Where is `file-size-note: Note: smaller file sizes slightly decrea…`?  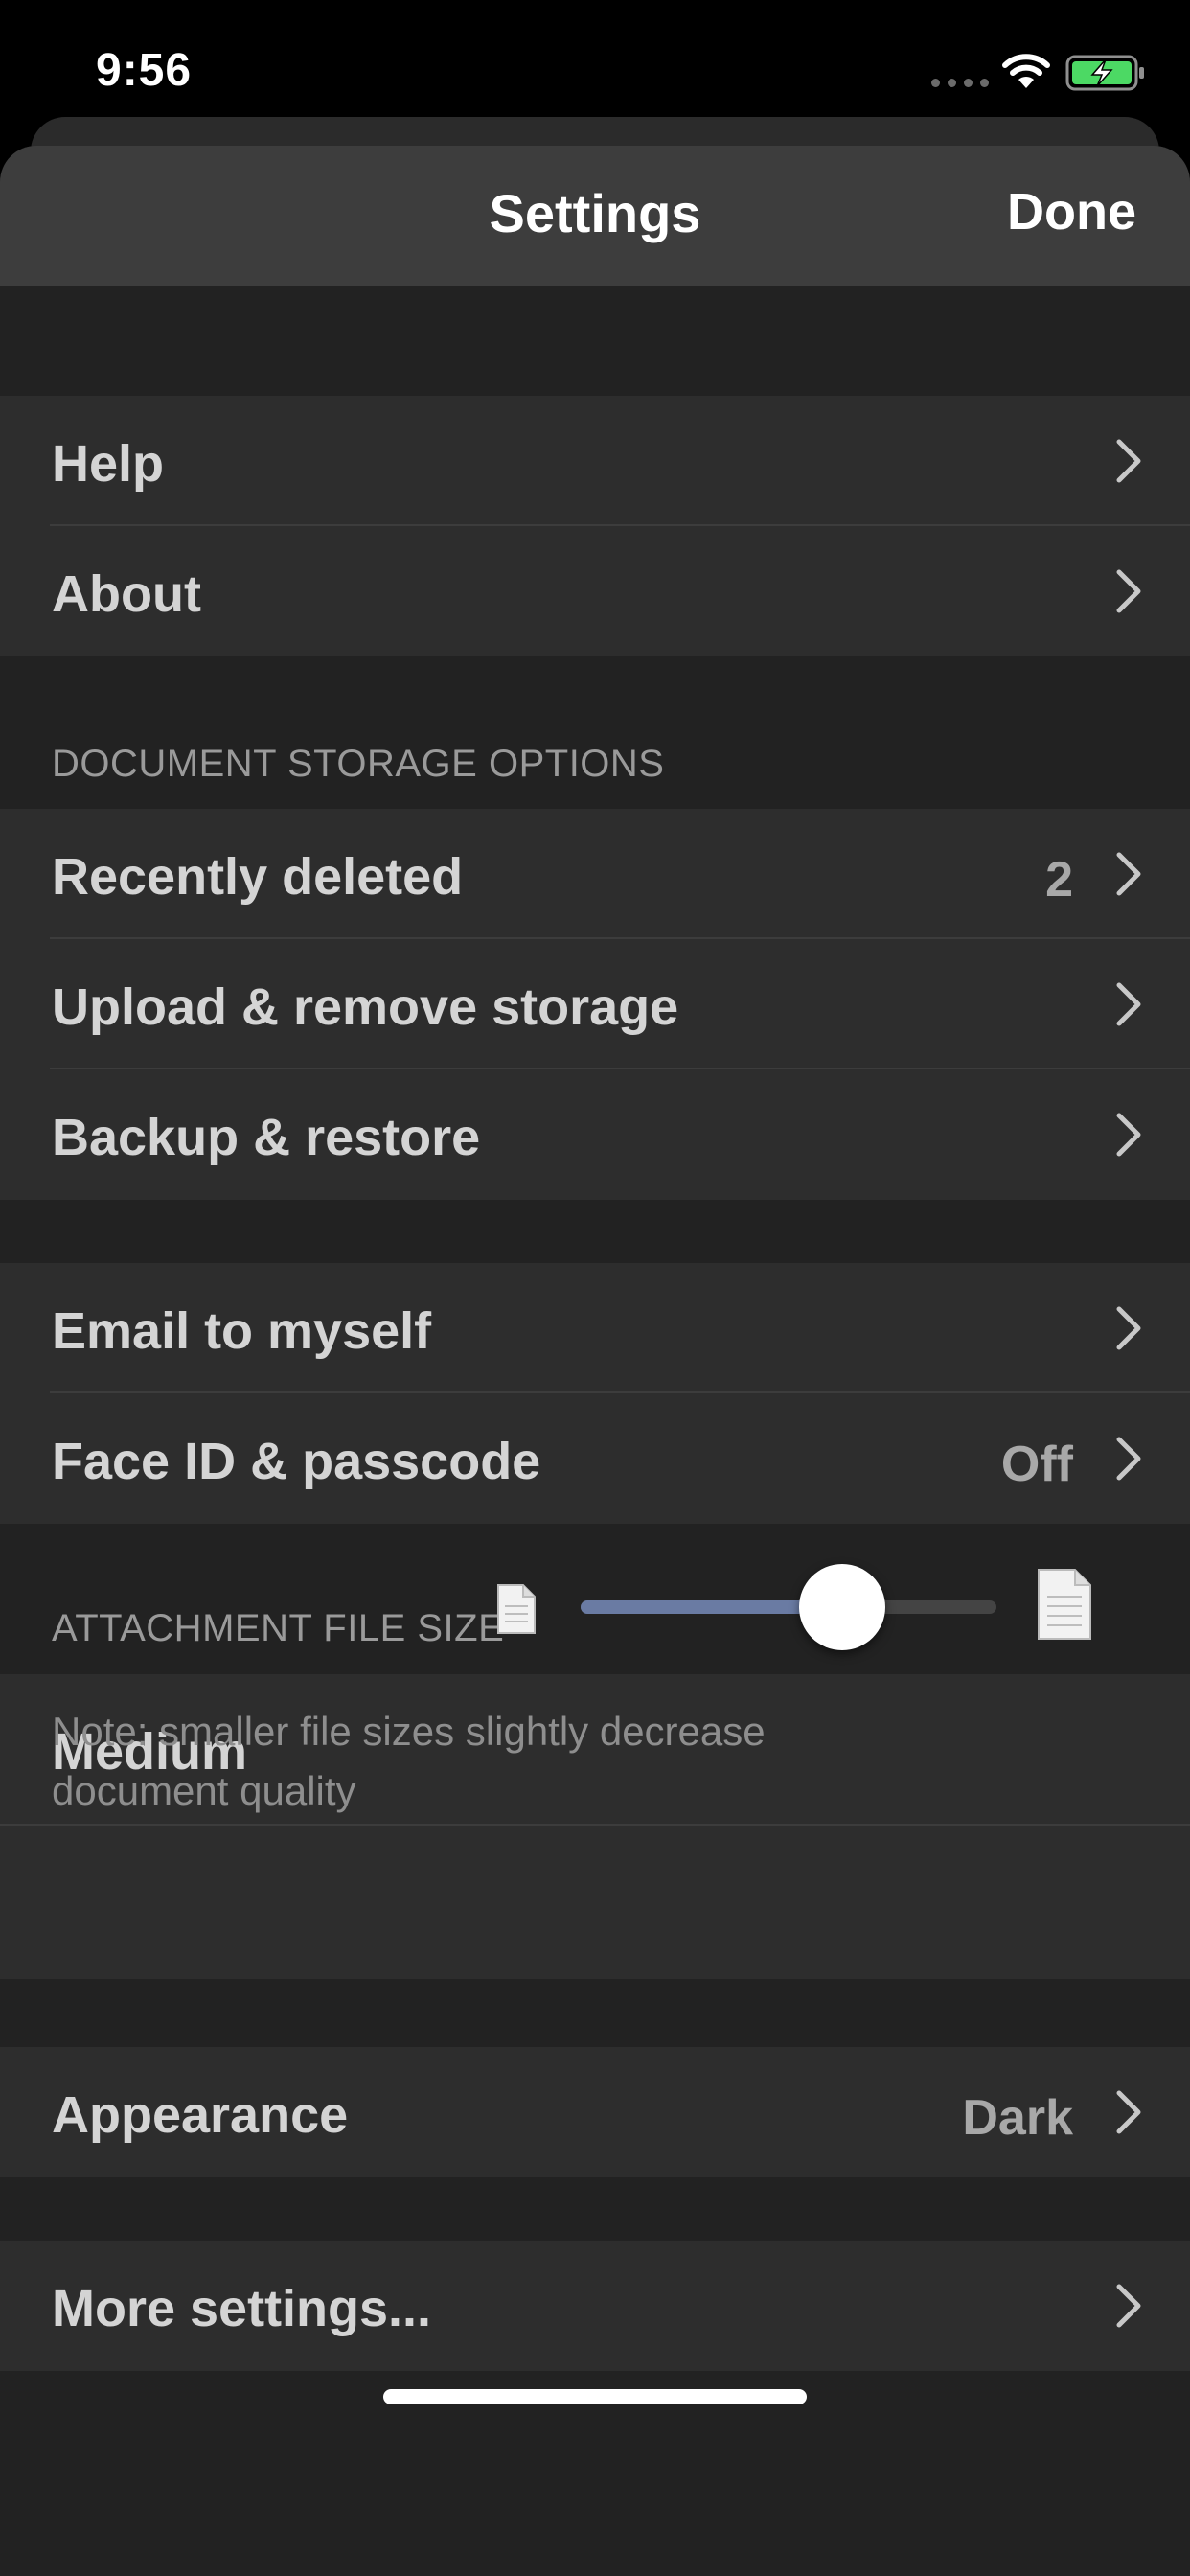
file-size-note: Note: smaller file sizes slightly decrea… is located at coordinates (409, 1761).